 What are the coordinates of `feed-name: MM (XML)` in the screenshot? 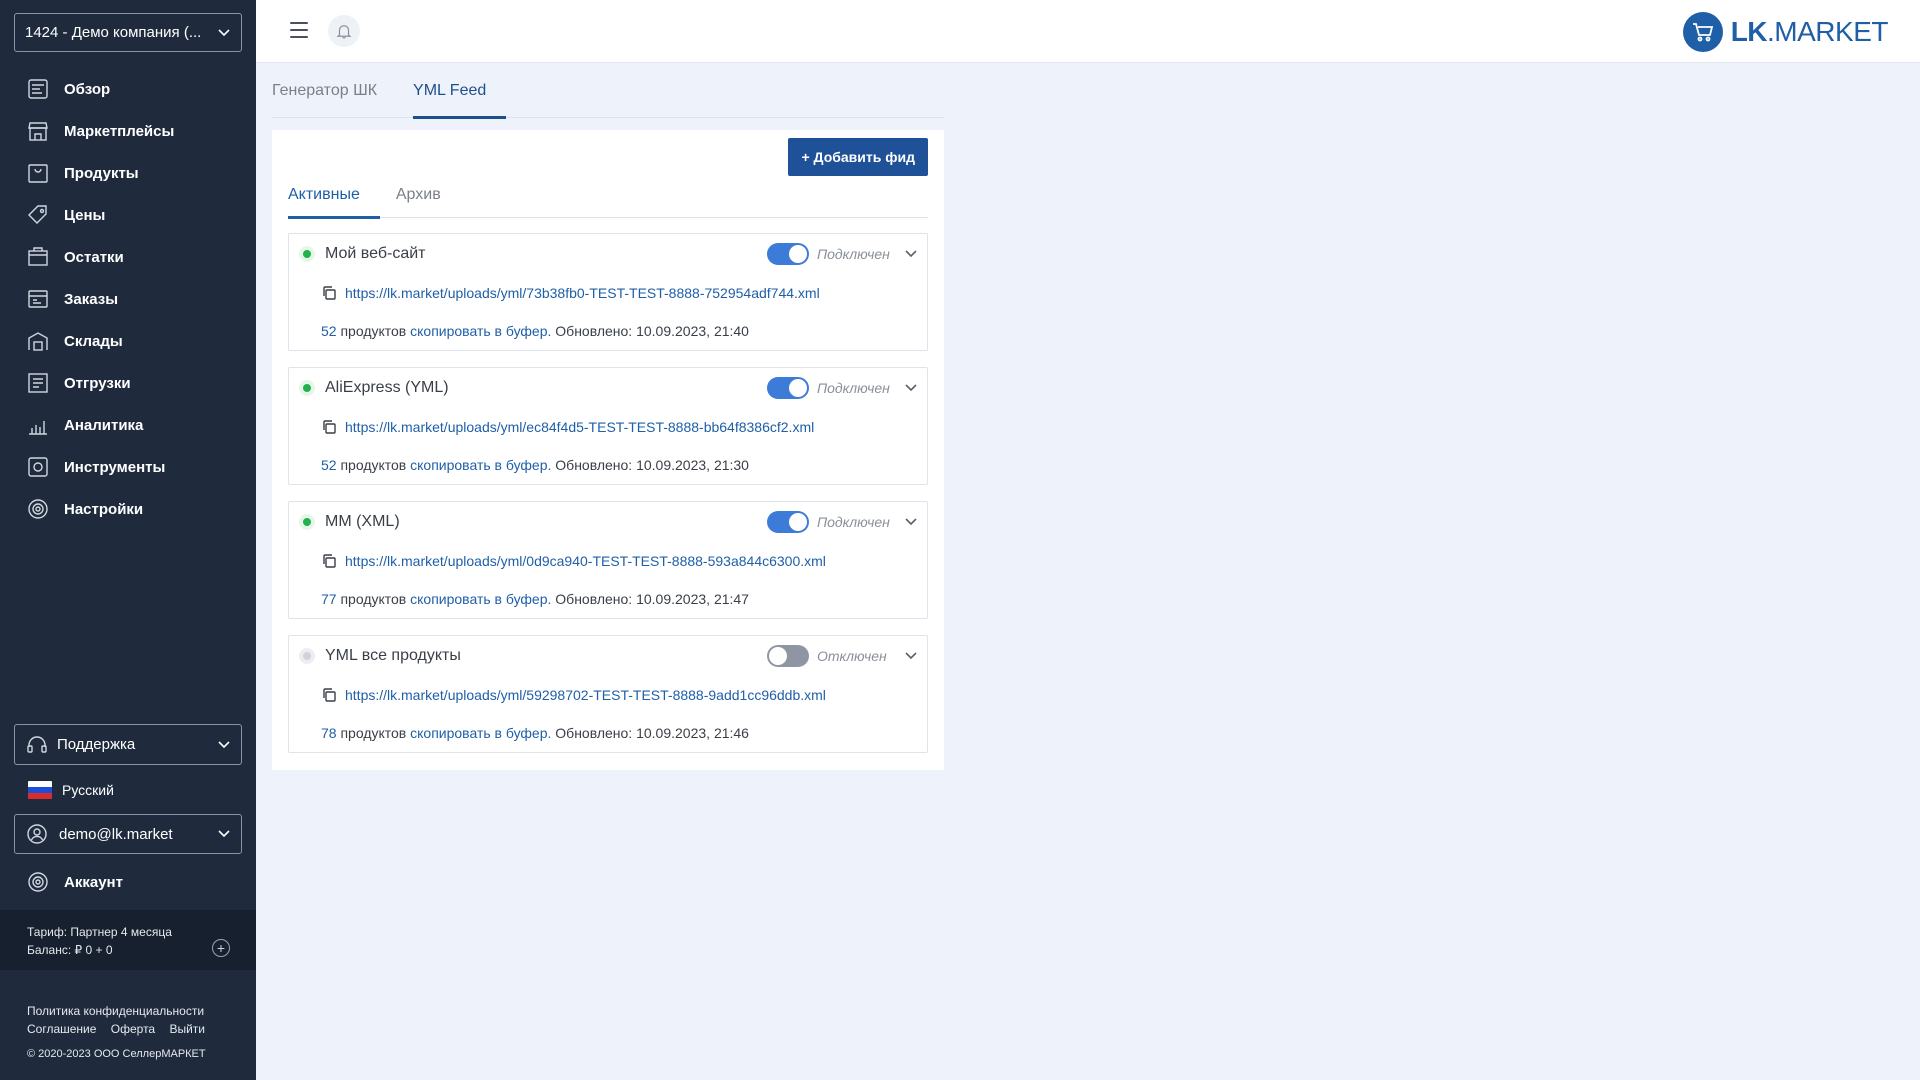 It's located at (362, 521).